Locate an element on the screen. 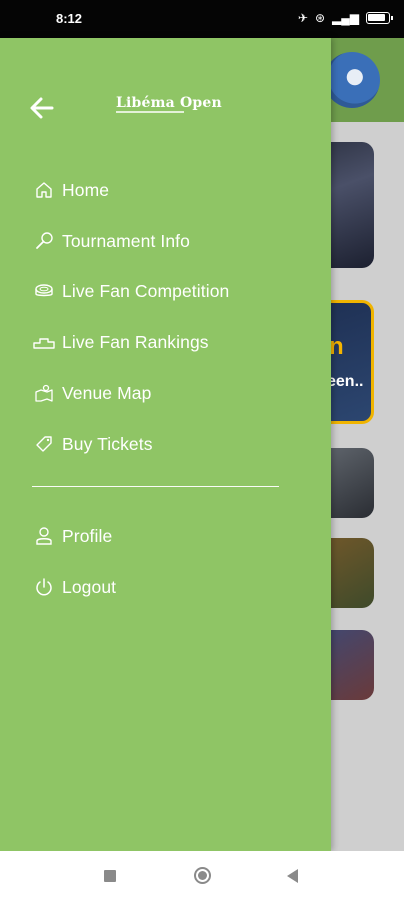  menu-label: Venue Map is located at coordinates (107, 392).